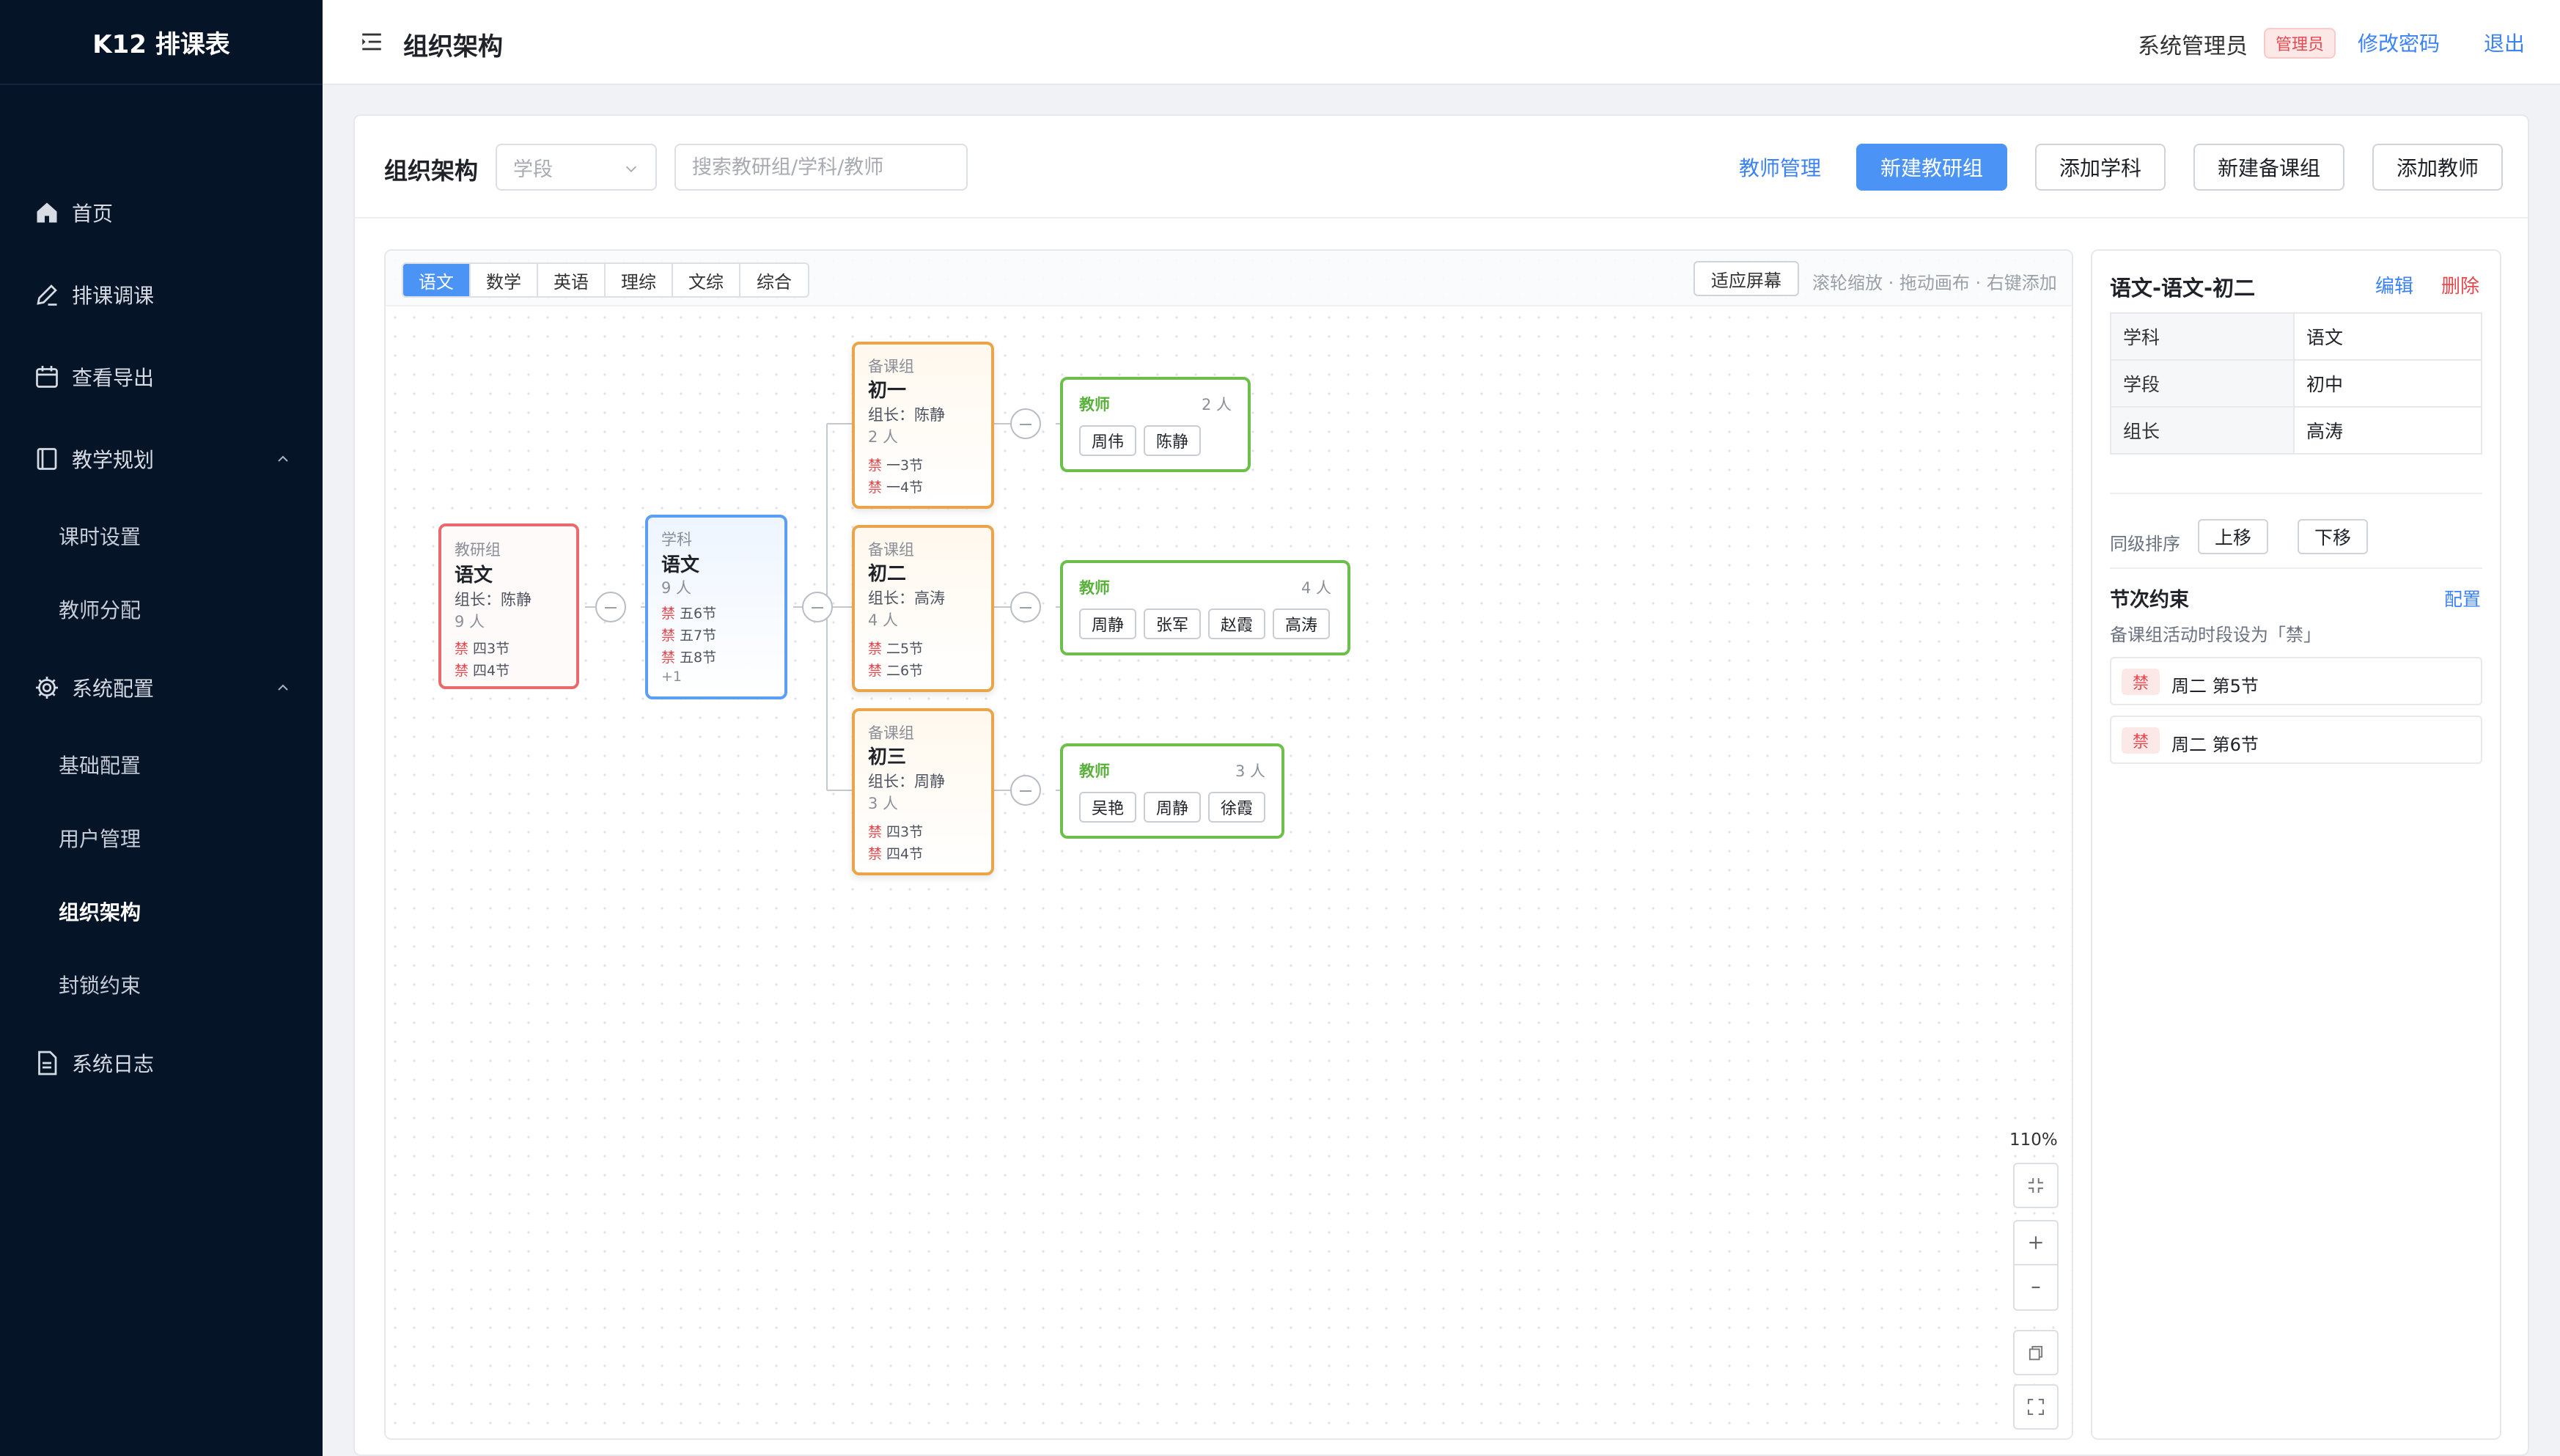  Describe the element at coordinates (2296, 740) in the screenshot. I see `constraint-item: 禁 周二 第6节` at that location.